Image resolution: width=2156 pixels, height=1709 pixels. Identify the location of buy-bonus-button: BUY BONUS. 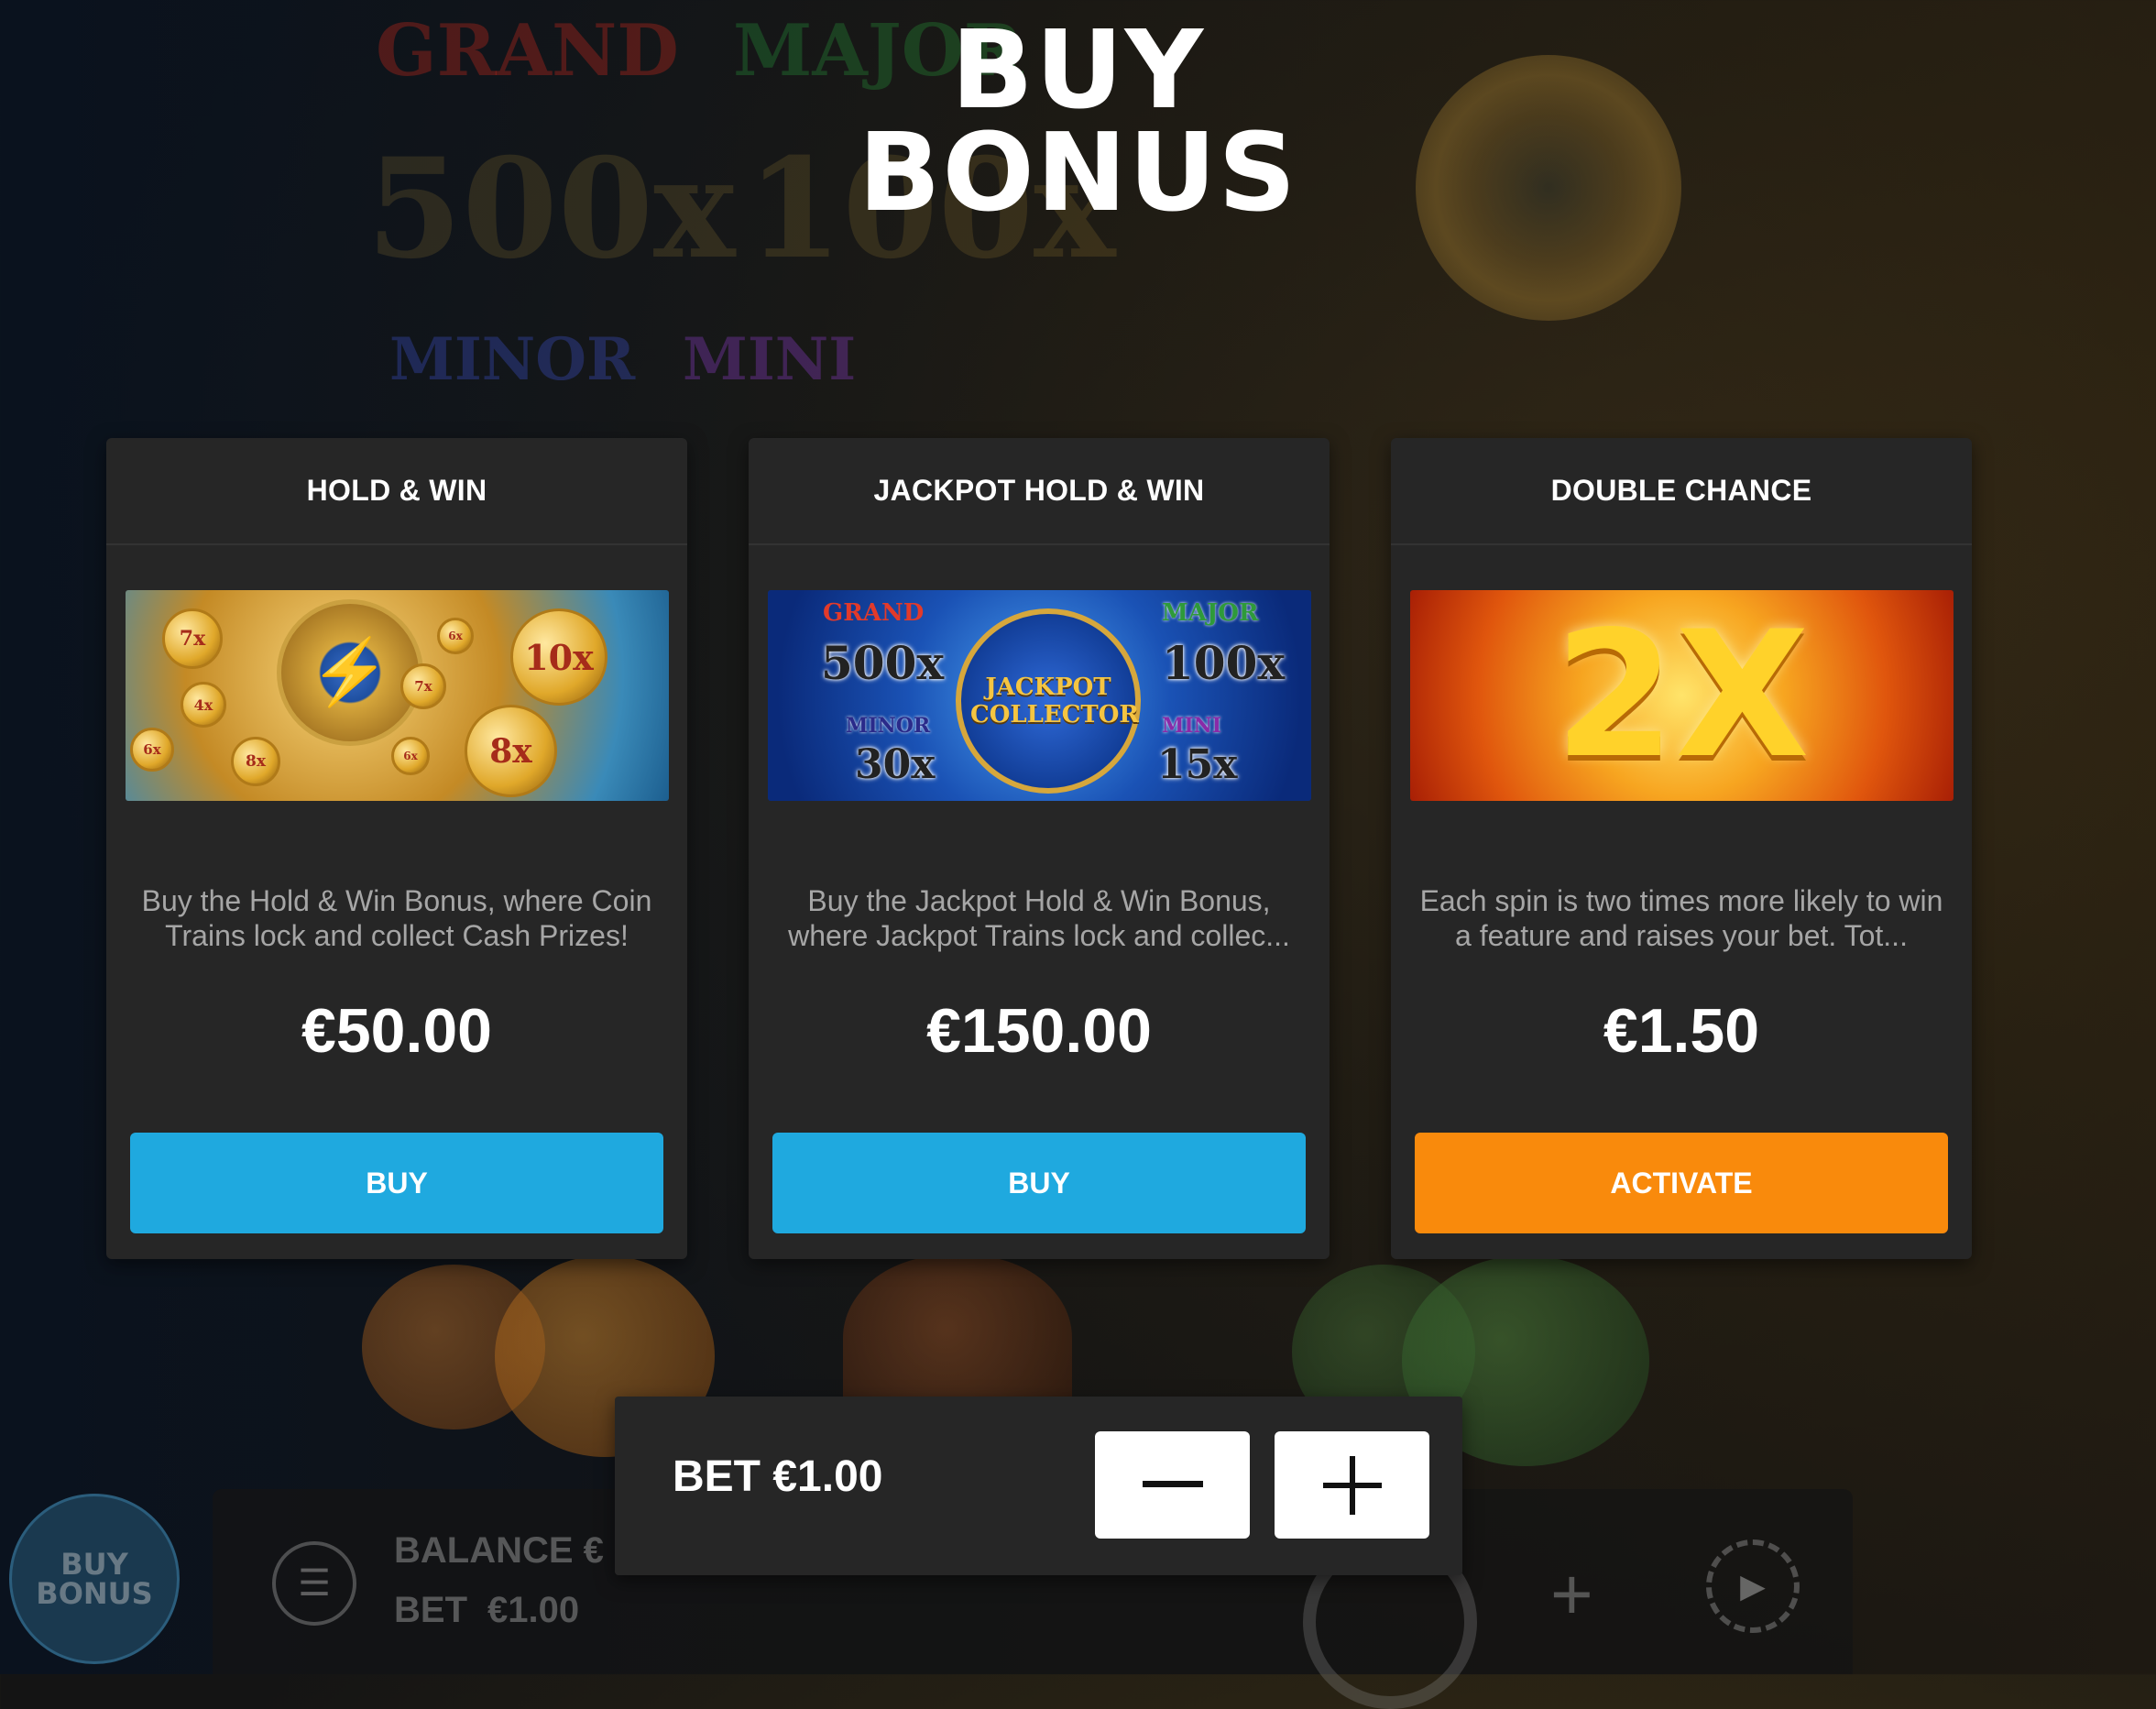
(94, 1579).